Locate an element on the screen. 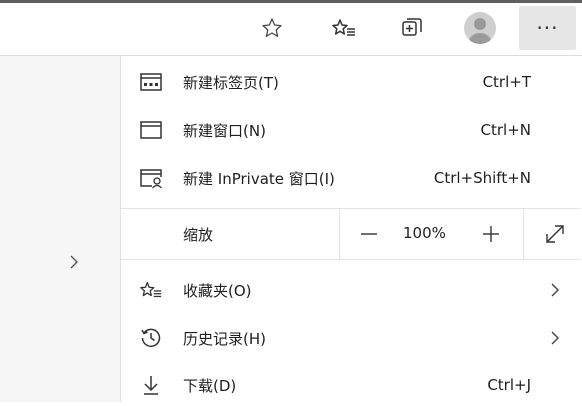 Image resolution: width=582 pixels, height=406 pixels. menu-item-favorites: 收藏夹(O) is located at coordinates (351, 290).